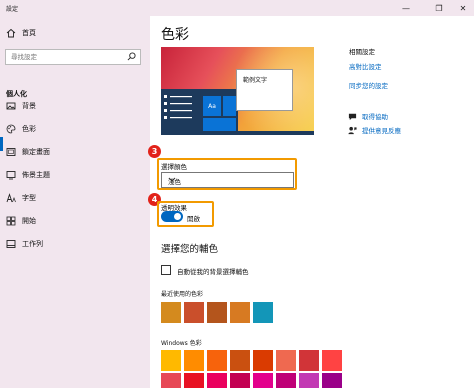  I want to click on toggle-knob, so click(177, 216).